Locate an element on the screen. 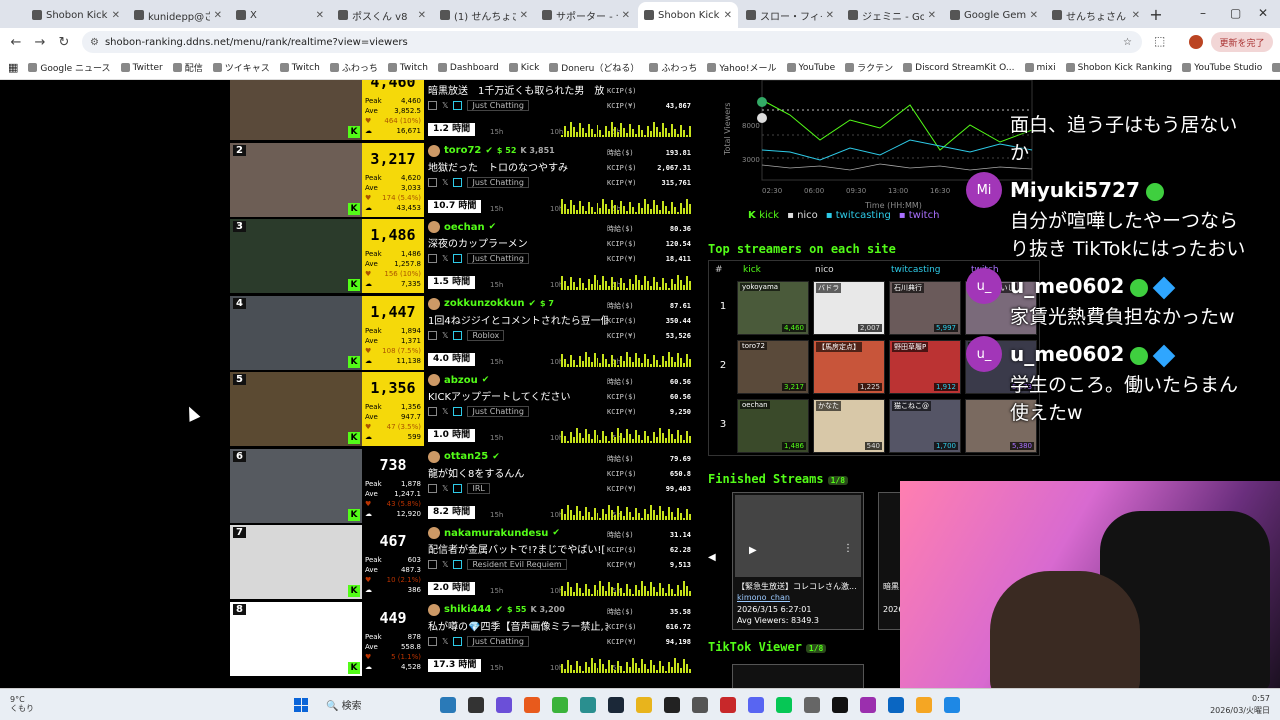  streamer-name: ottan25 is located at coordinates (466, 456).